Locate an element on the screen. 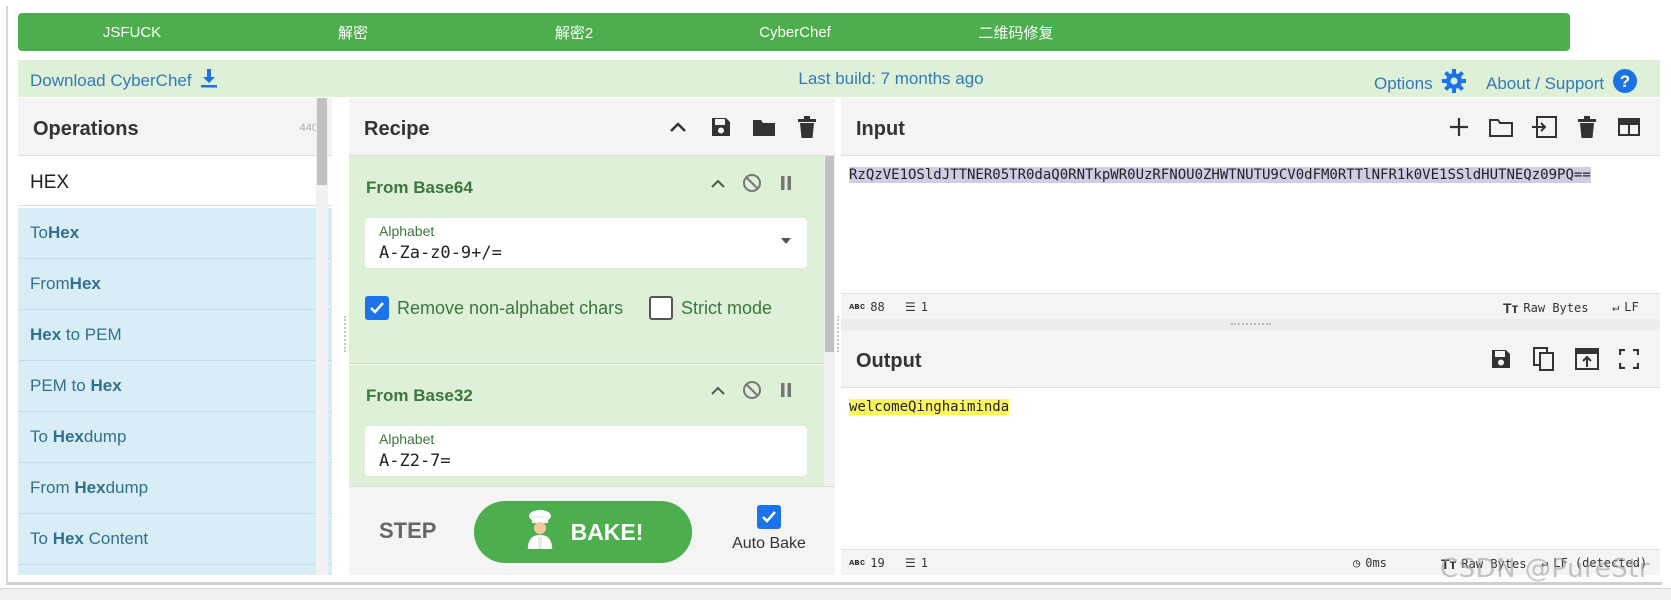  alphabet-value: A-Za-z0-9+/= is located at coordinates (440, 253).